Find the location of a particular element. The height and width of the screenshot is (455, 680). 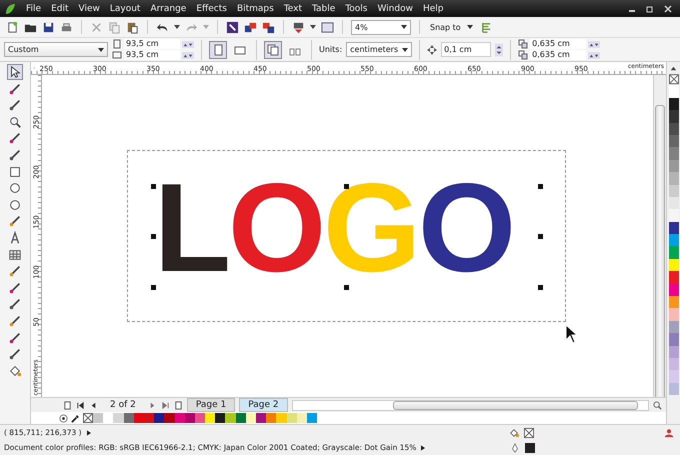

all-pages-button is located at coordinates (273, 49).